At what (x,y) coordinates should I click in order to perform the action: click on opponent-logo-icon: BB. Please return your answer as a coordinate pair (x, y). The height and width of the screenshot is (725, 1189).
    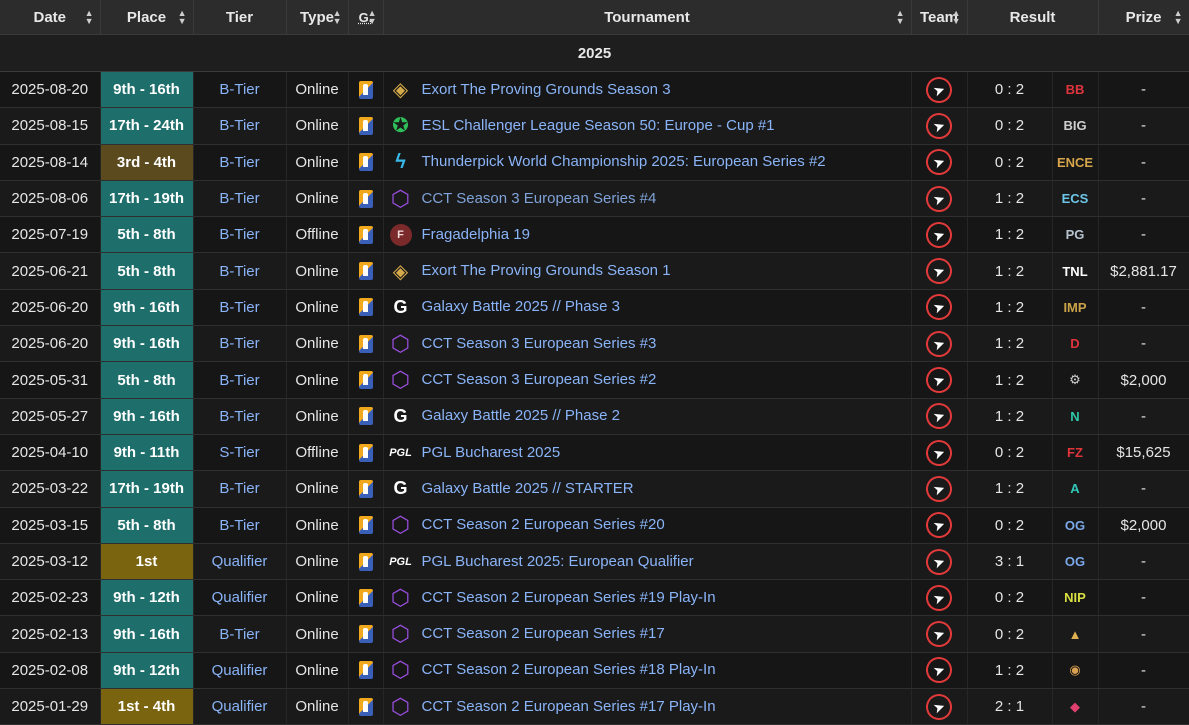
    Looking at the image, I should click on (1075, 90).